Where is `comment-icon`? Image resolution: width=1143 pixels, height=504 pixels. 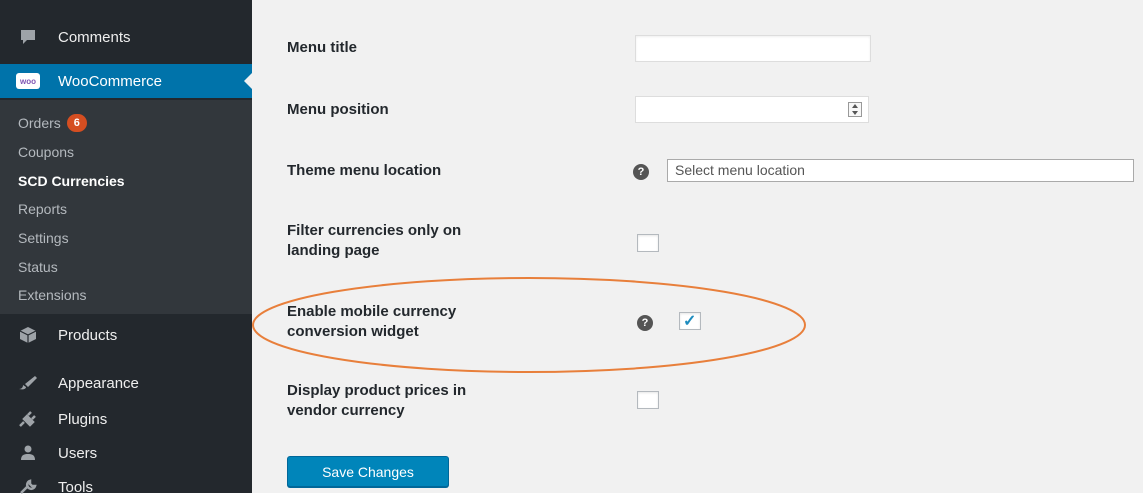 comment-icon is located at coordinates (28, 37).